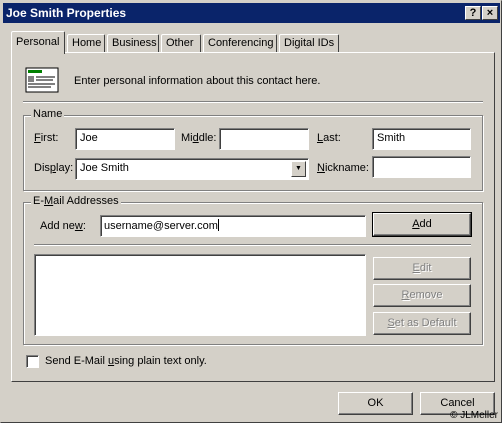 This screenshot has height=423, width=502. I want to click on tab-label: Home, so click(87, 43).